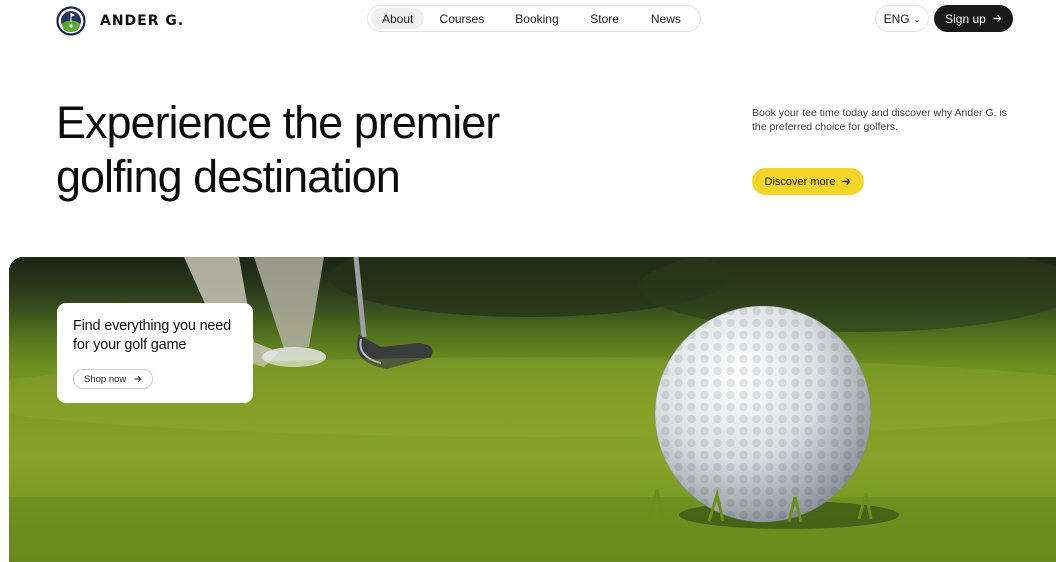 The image size is (1056, 562). What do you see at coordinates (800, 181) in the screenshot?
I see `discover-more-label: Discover more` at bounding box center [800, 181].